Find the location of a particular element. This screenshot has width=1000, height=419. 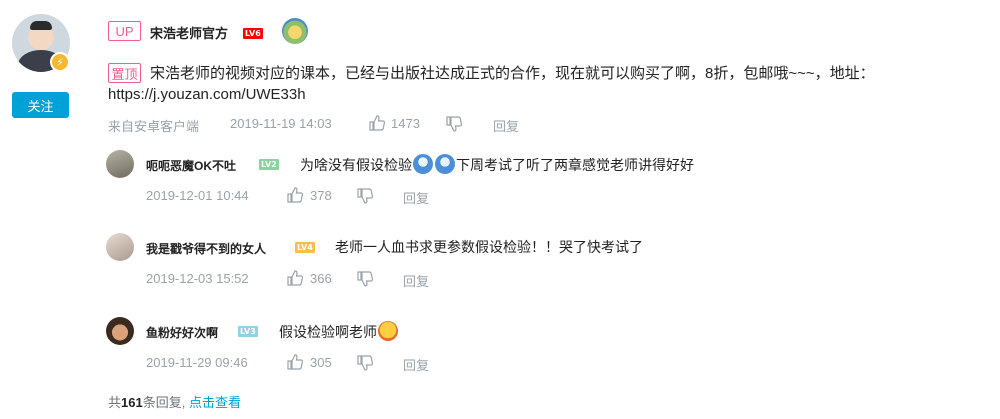

author-name: 宋浩老师官方 is located at coordinates (189, 32).